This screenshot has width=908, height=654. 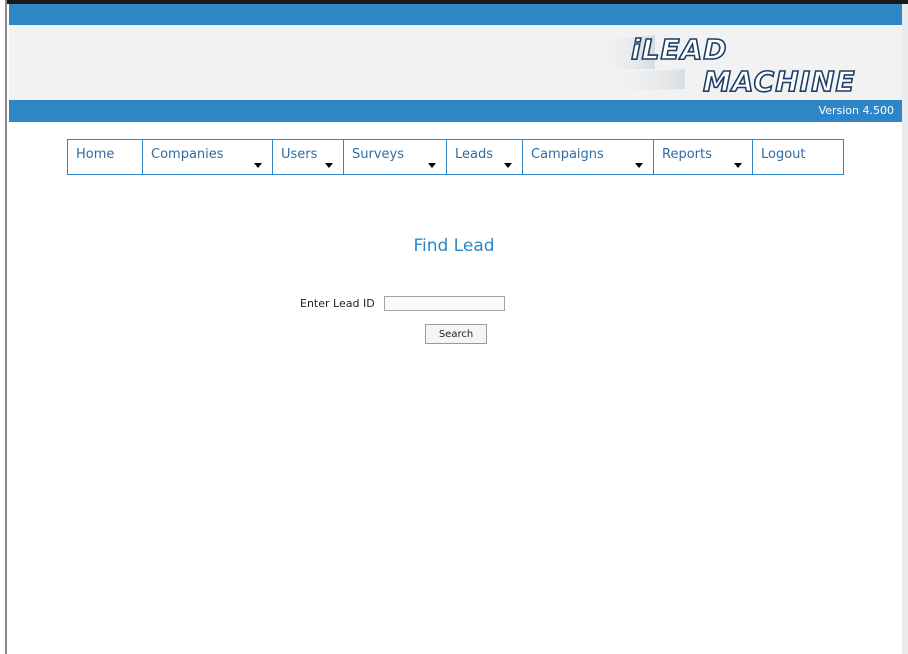 I want to click on nav-item-companies: Companies, so click(x=208, y=157).